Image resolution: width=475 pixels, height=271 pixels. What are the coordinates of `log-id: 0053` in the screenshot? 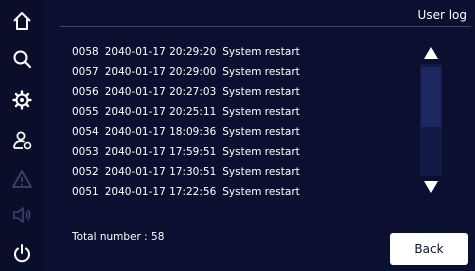 It's located at (85, 152).